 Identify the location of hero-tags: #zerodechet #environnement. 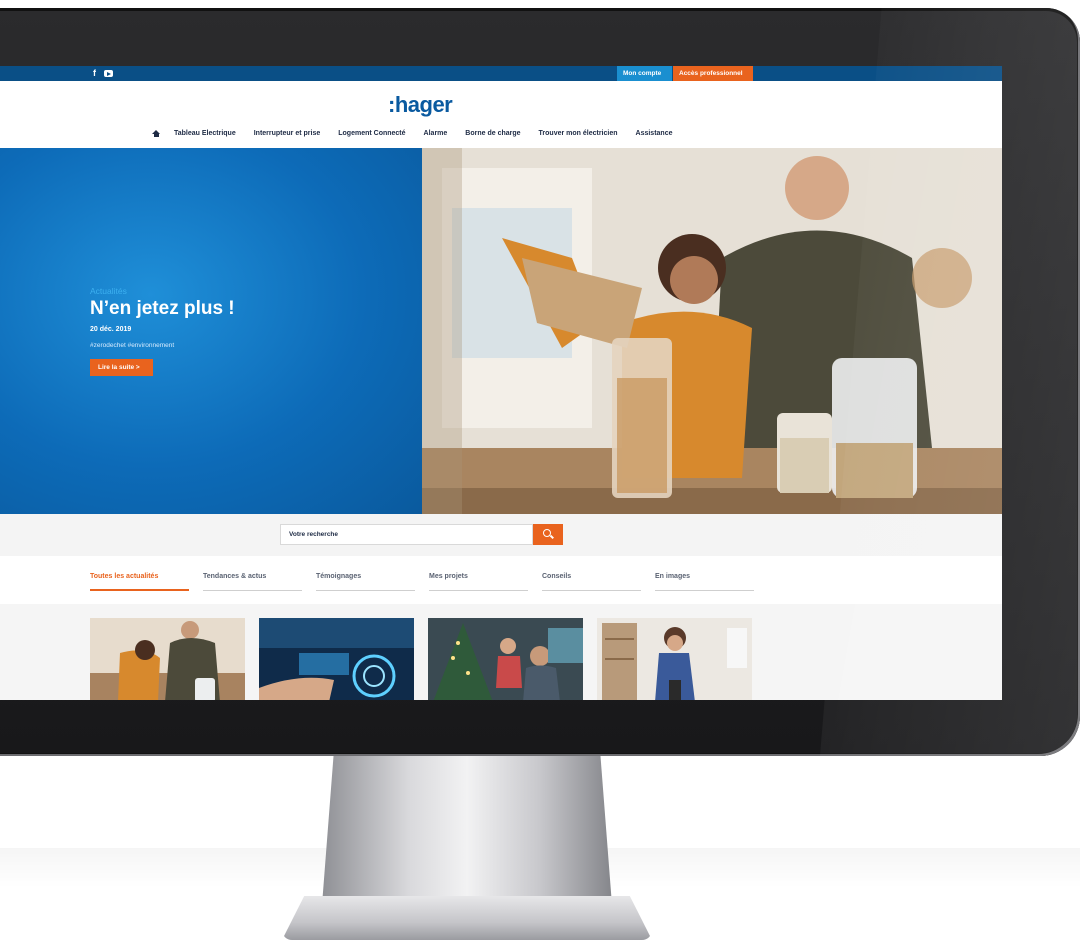
(132, 345).